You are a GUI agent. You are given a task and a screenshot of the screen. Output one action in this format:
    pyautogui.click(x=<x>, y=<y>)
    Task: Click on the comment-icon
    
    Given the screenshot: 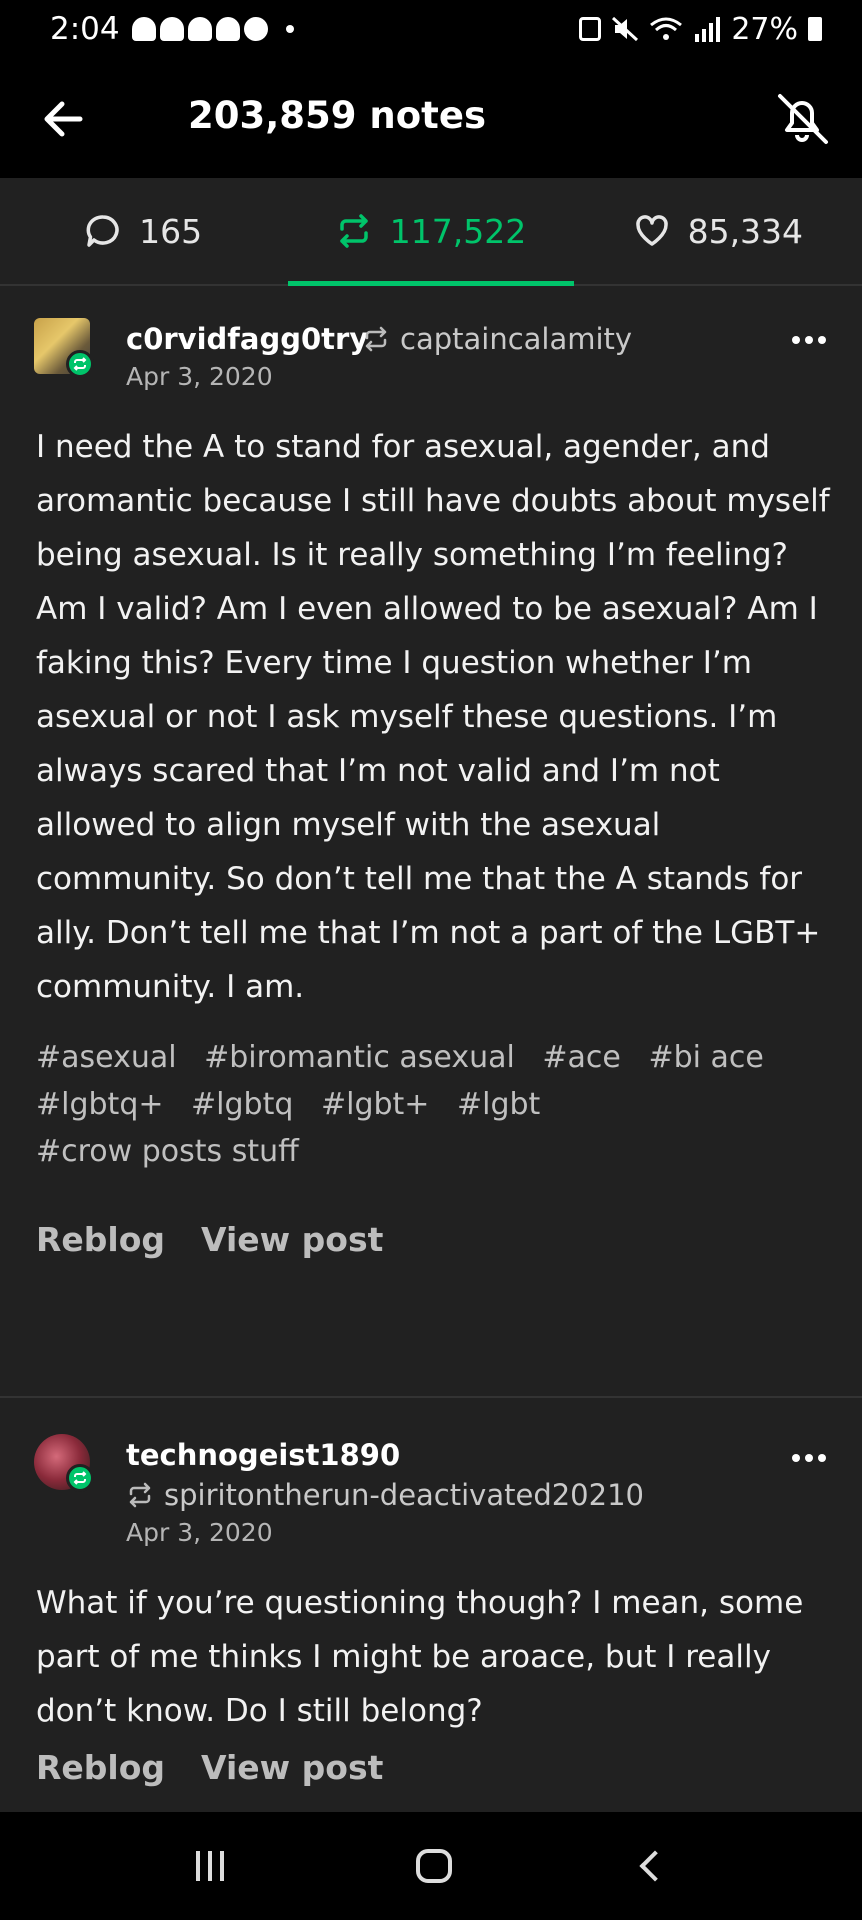 What is the action you would take?
    pyautogui.click(x=102, y=231)
    